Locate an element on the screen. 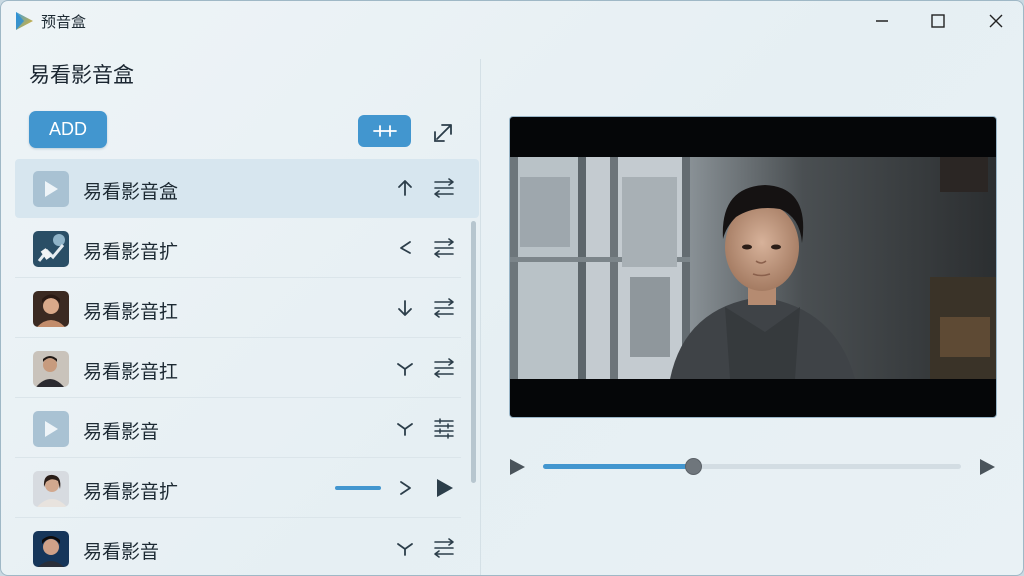 The width and height of the screenshot is (1024, 576). seek-bar-progress is located at coordinates (618, 466).